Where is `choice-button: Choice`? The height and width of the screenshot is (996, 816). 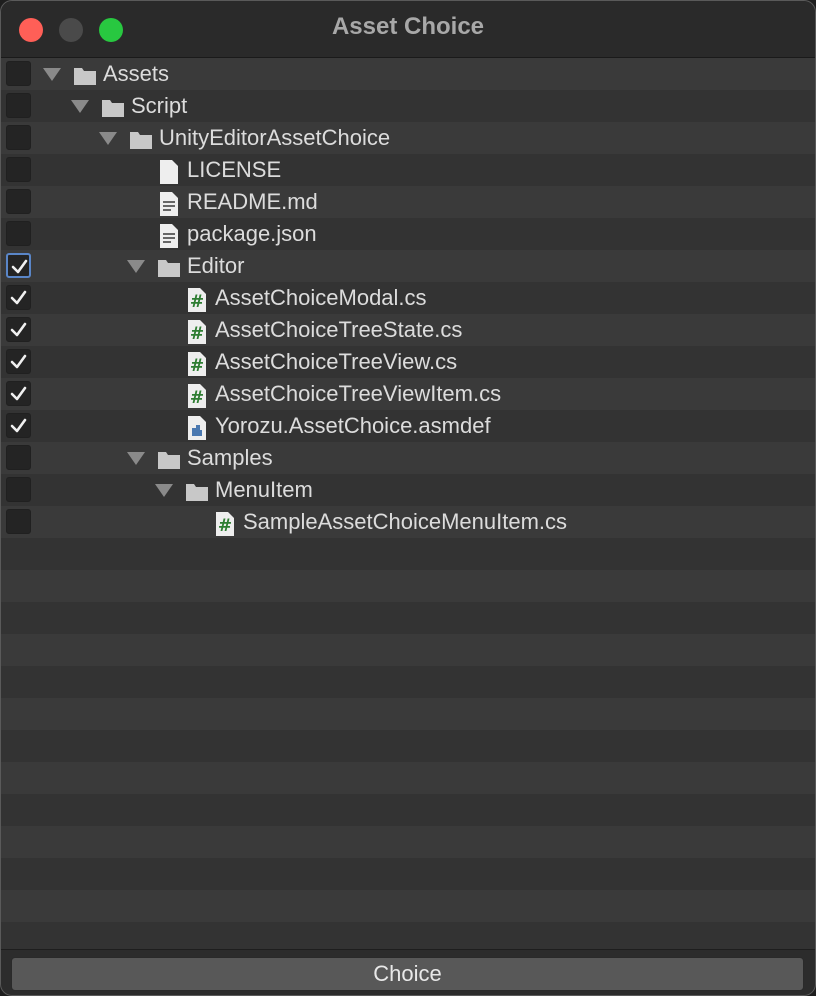
choice-button: Choice is located at coordinates (407, 974).